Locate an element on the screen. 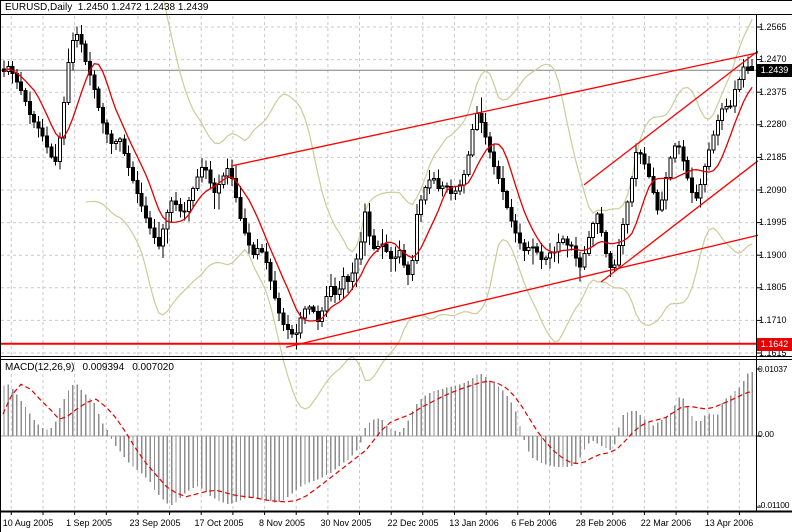  macd-signal-value: 0.007020 is located at coordinates (153, 367).